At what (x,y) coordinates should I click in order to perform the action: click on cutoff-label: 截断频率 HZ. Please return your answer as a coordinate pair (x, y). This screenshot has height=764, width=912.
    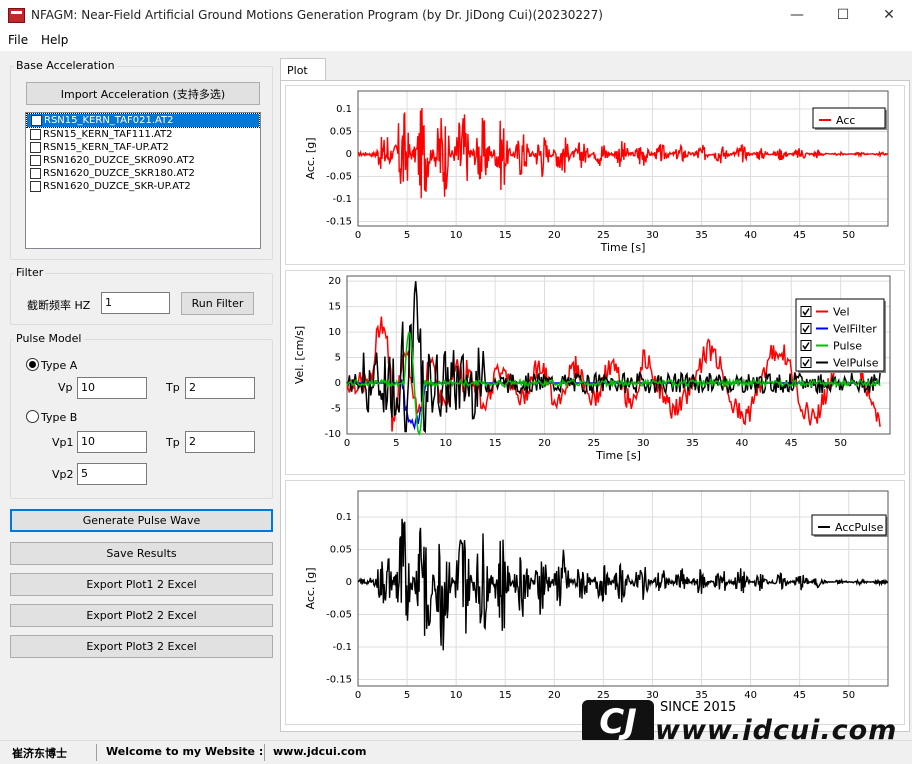
    Looking at the image, I should click on (59, 305).